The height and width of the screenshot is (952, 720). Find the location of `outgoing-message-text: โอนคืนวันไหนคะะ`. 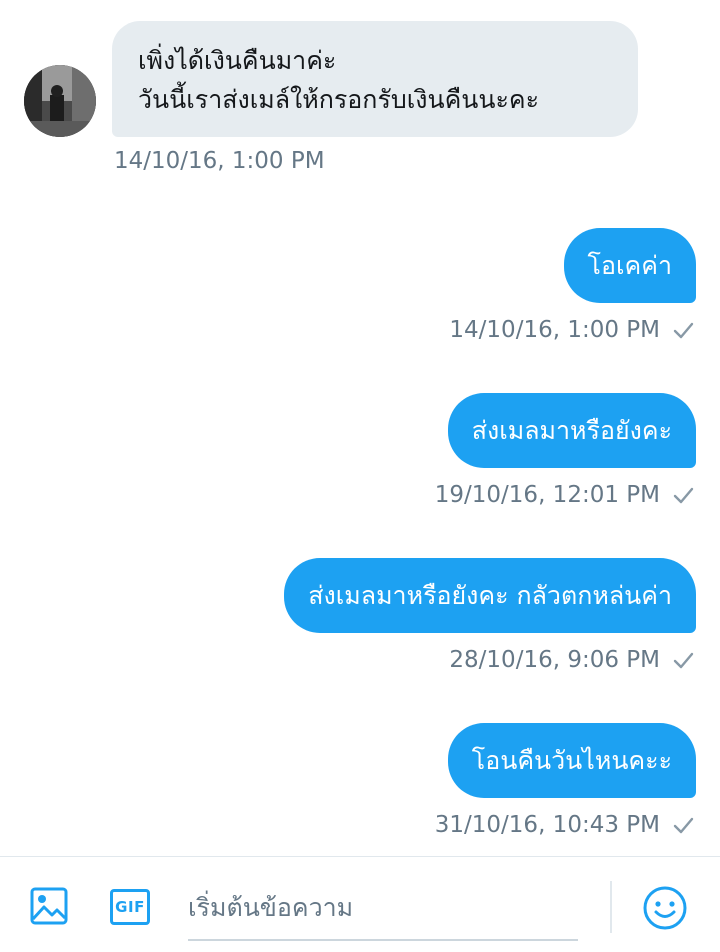

outgoing-message-text: โอนคืนวันไหนคะะ is located at coordinates (571, 760).